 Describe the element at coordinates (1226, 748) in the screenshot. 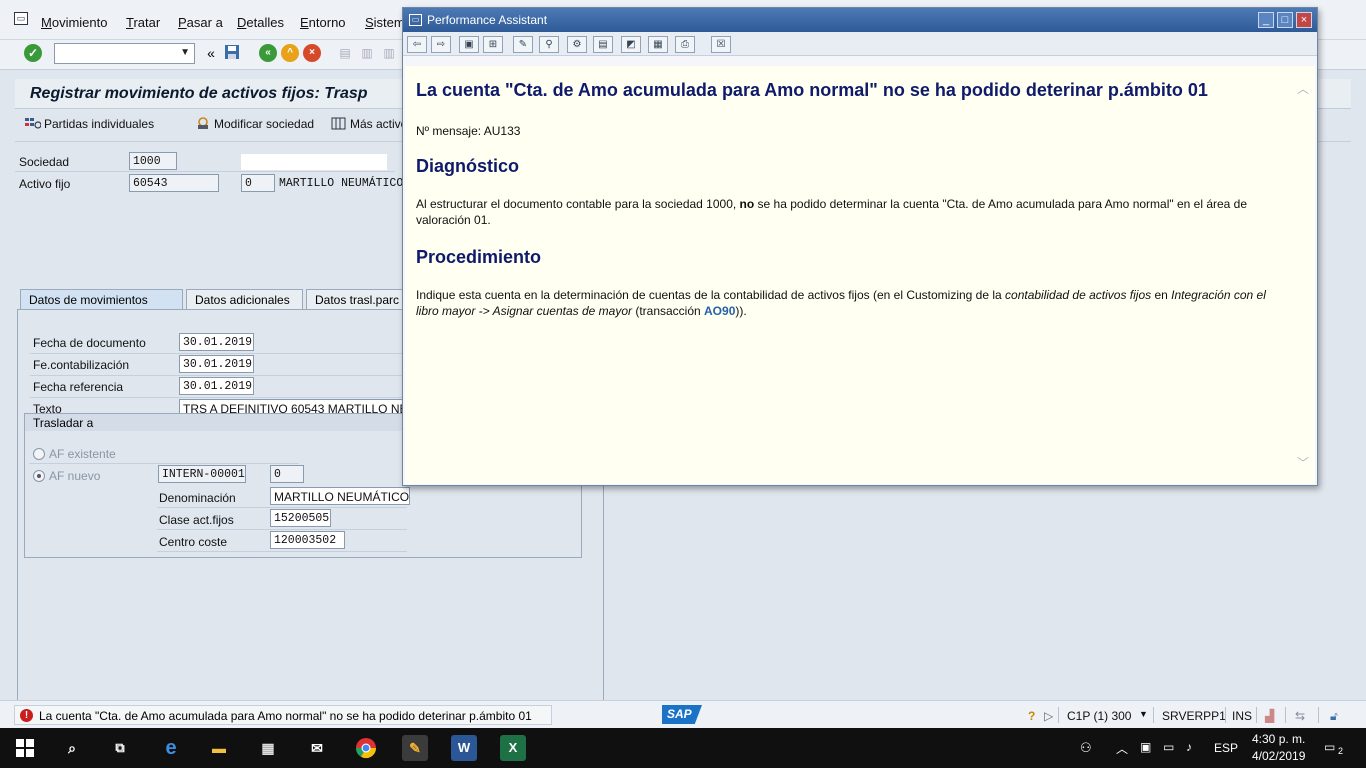

I see `language-indicator: ESP` at that location.